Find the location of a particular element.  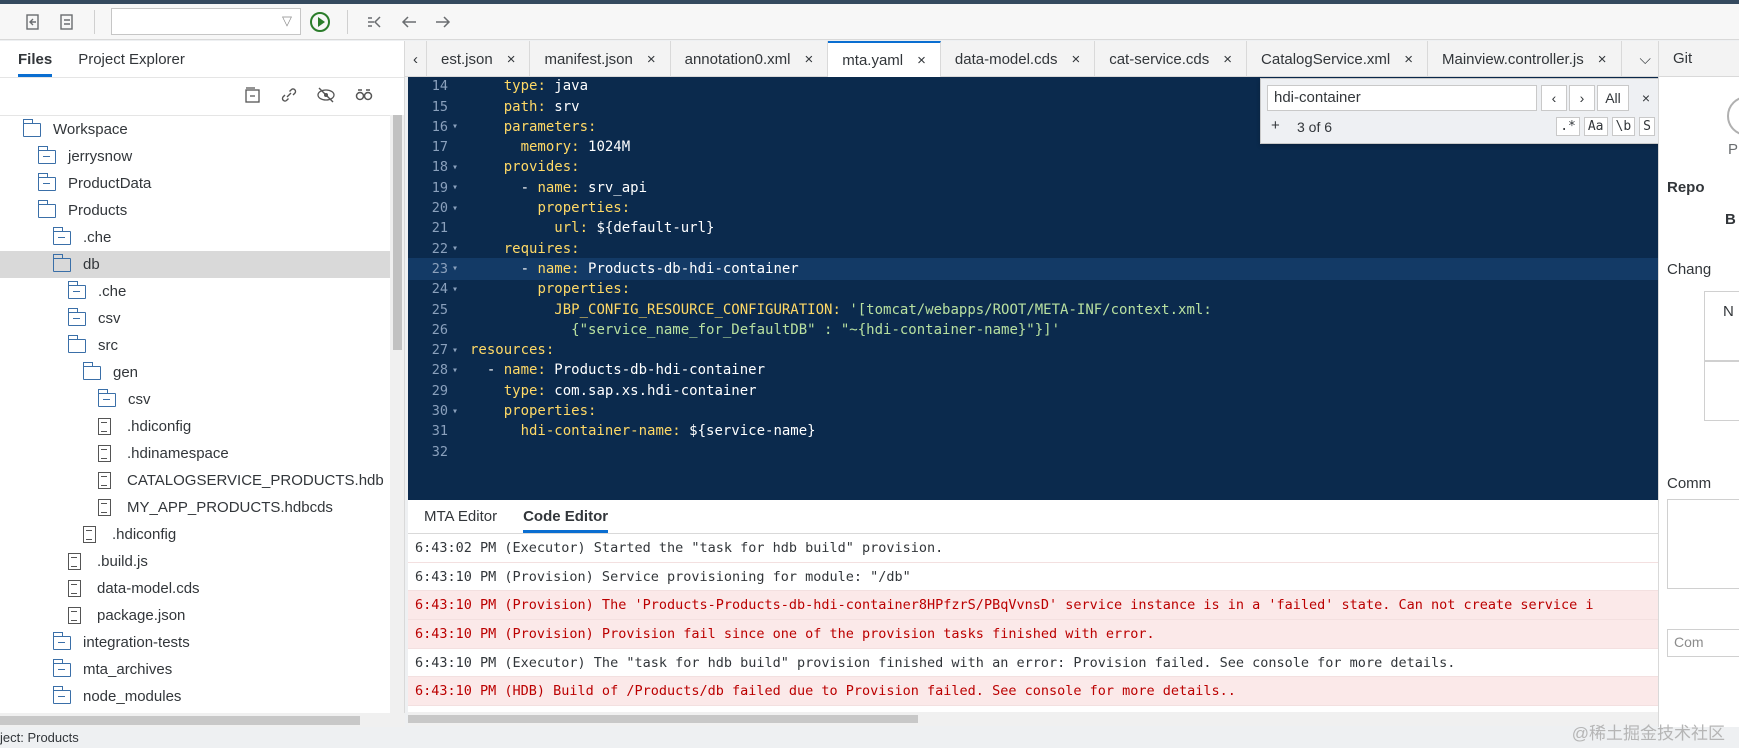

avatar is located at coordinates (1733, 116).